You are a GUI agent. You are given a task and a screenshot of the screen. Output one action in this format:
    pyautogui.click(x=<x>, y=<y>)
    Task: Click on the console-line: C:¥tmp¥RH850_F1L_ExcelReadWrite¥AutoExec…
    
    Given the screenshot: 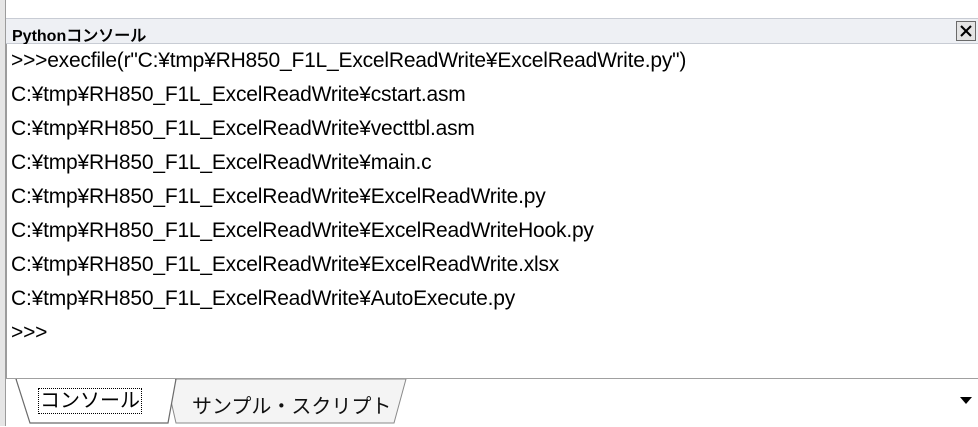 What is the action you would take?
    pyautogui.click(x=263, y=298)
    